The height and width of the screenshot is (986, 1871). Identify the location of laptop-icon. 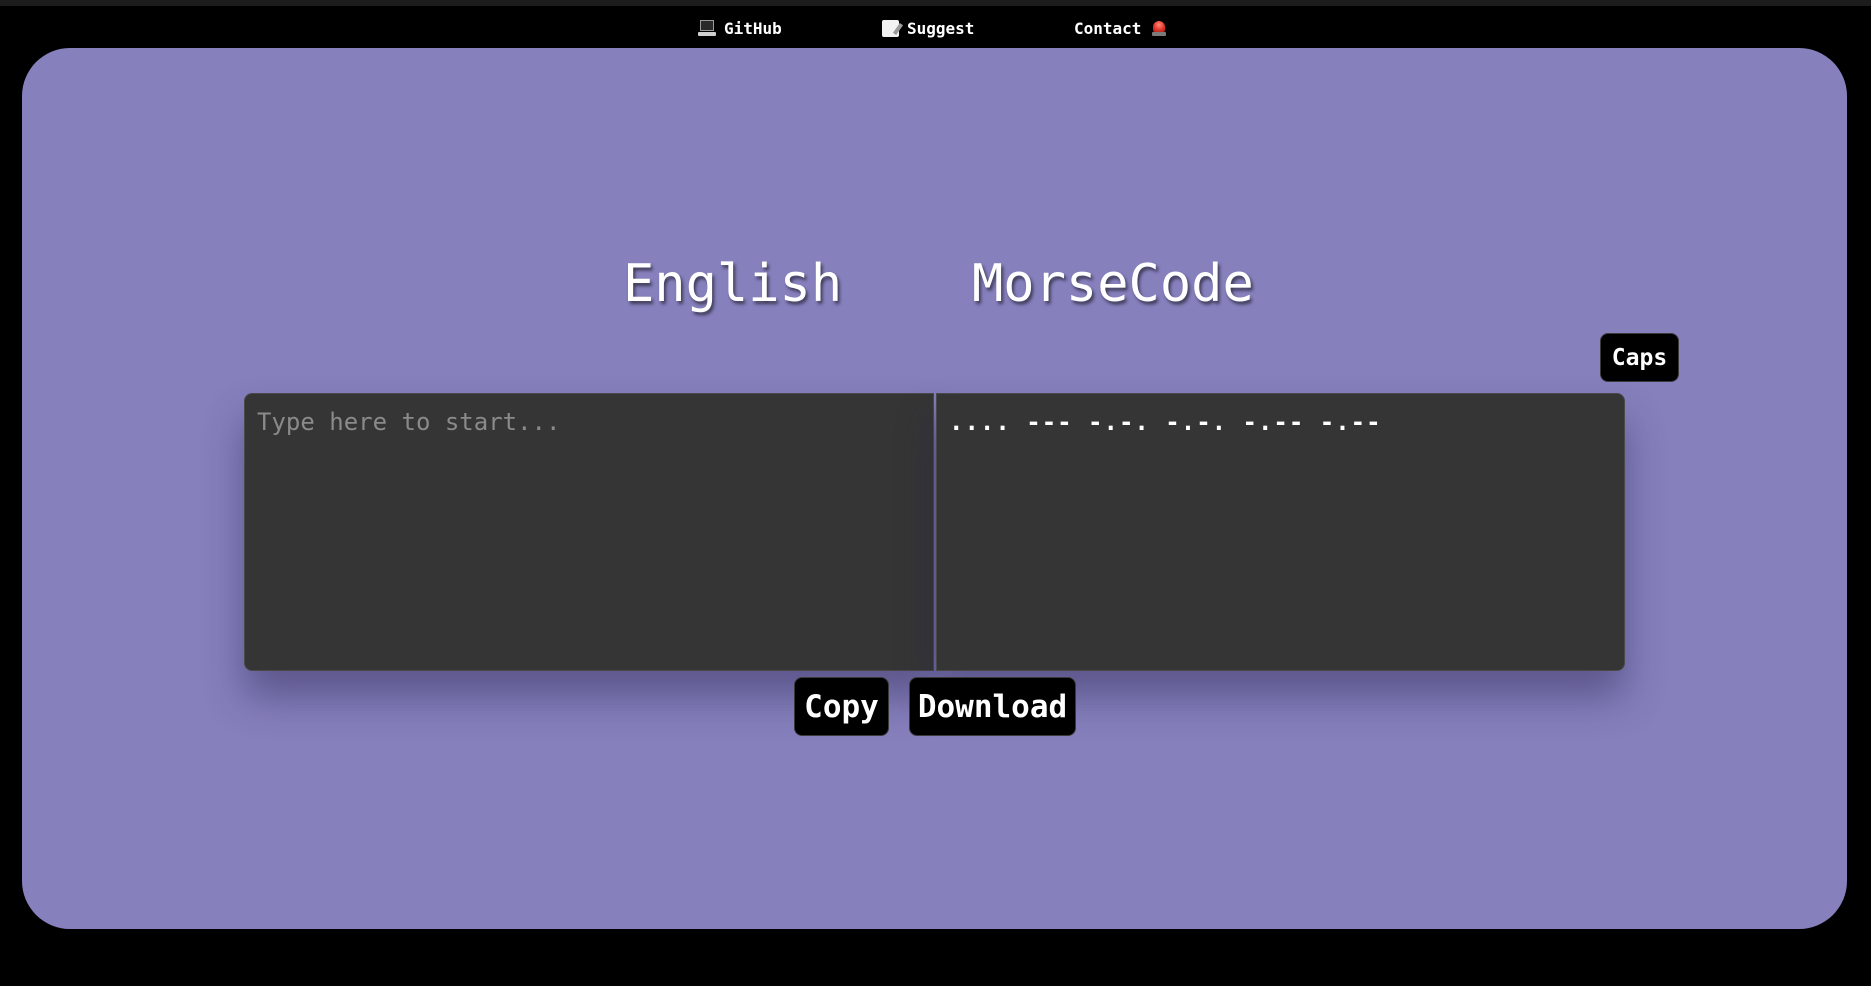
(707, 28).